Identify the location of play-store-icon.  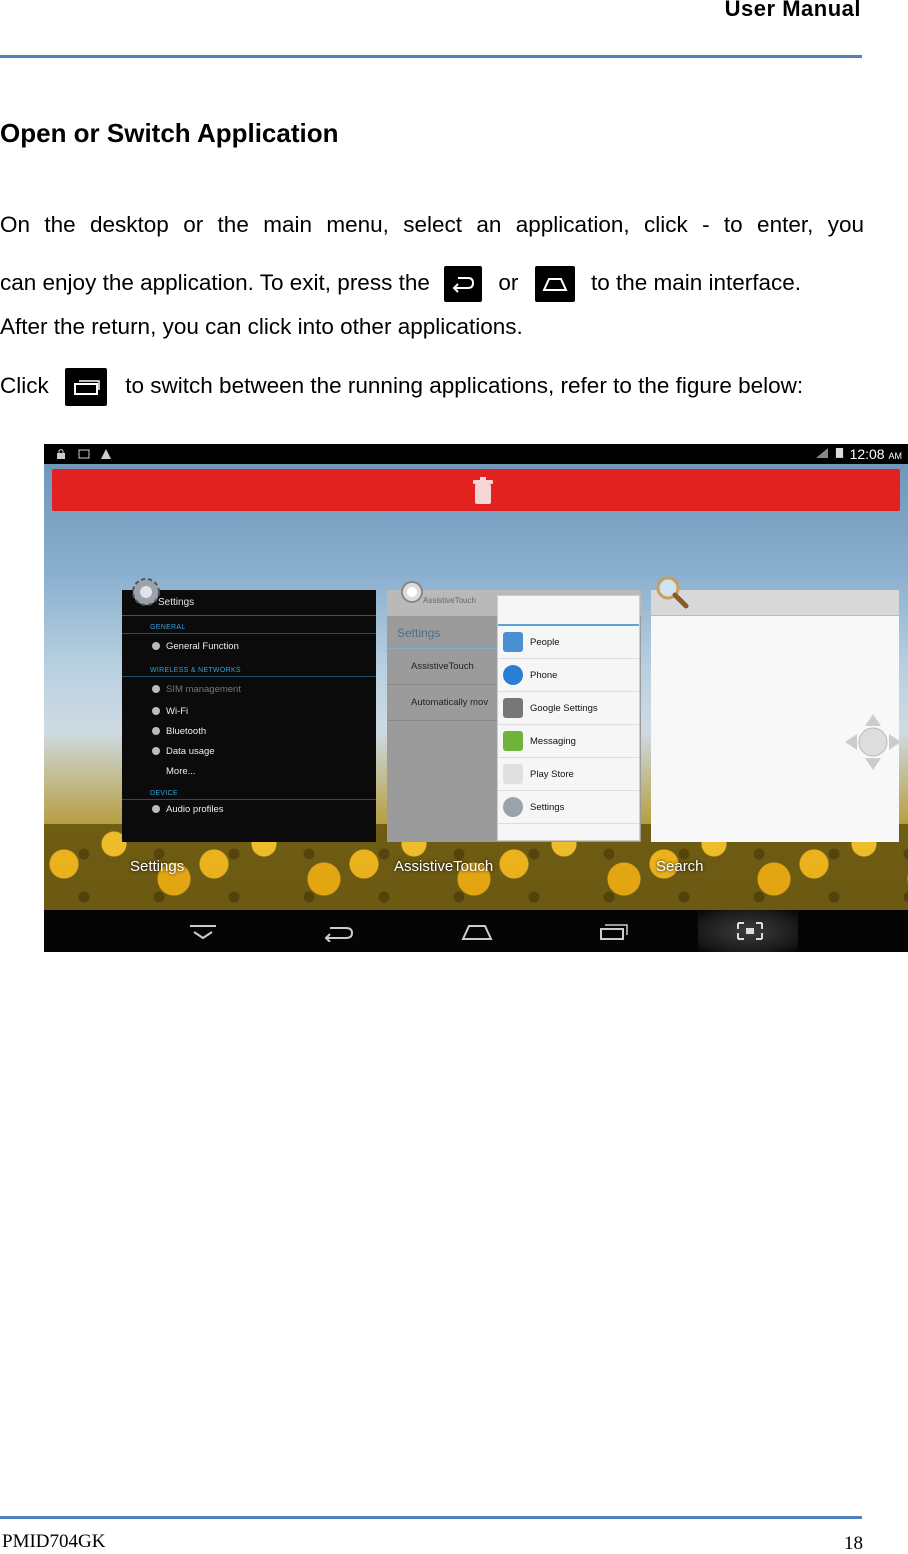
(513, 774).